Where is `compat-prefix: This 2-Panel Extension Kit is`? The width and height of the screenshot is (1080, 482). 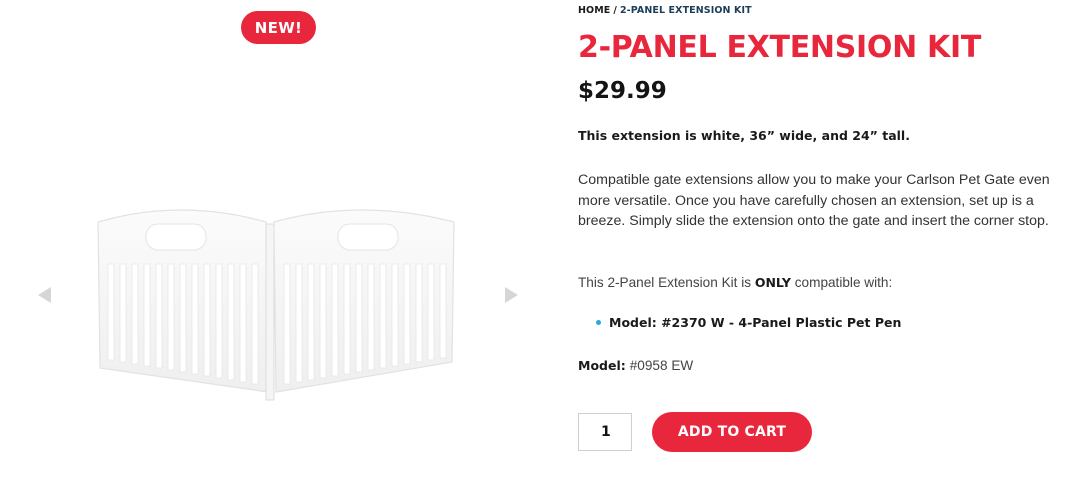 compat-prefix: This 2-Panel Extension Kit is is located at coordinates (666, 282).